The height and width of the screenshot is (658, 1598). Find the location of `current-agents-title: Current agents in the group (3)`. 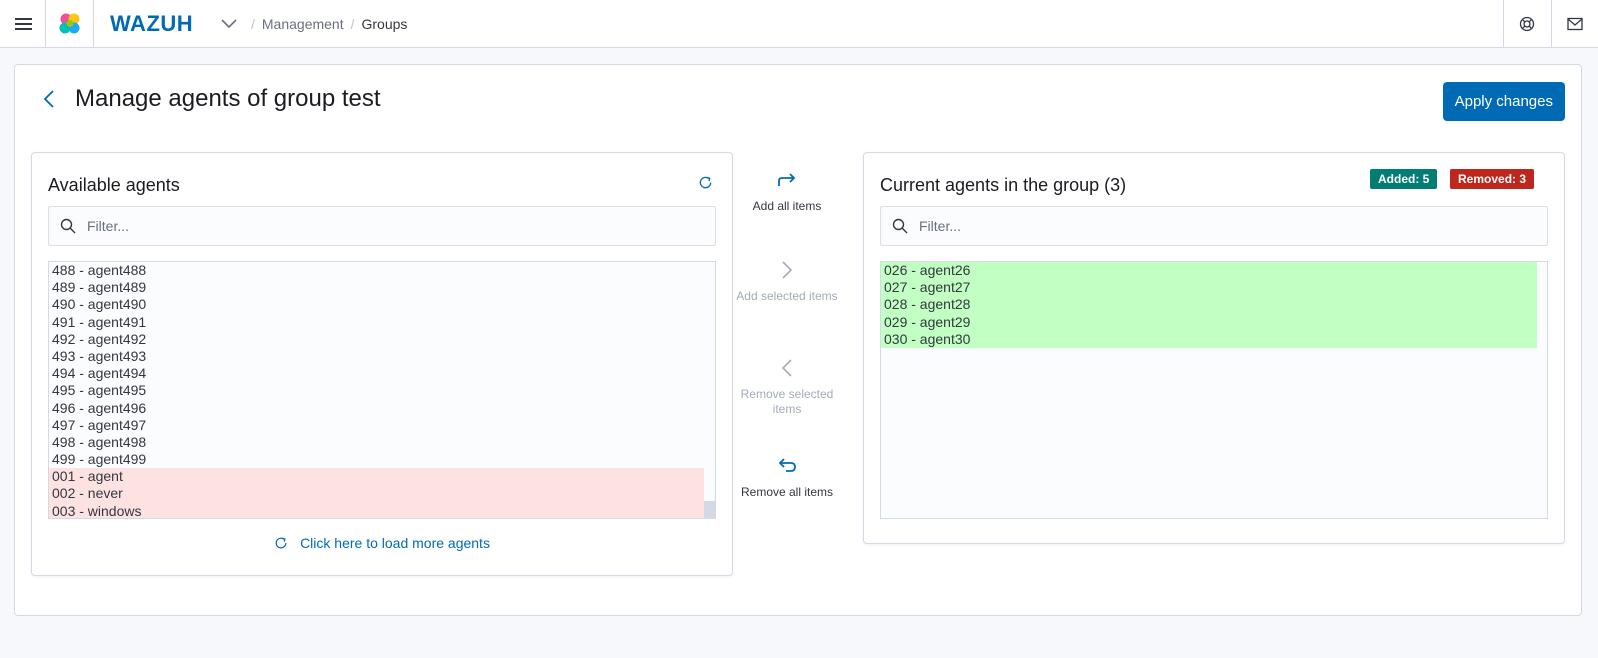

current-agents-title: Current agents in the group (3) is located at coordinates (1003, 185).